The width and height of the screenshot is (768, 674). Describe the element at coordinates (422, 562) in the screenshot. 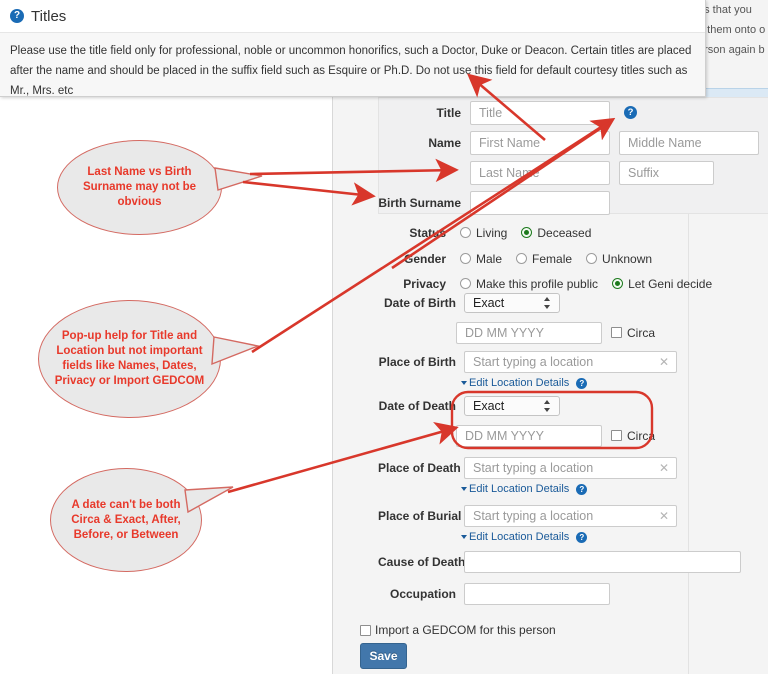

I see `cause-of-death-label: Cause of Death` at that location.